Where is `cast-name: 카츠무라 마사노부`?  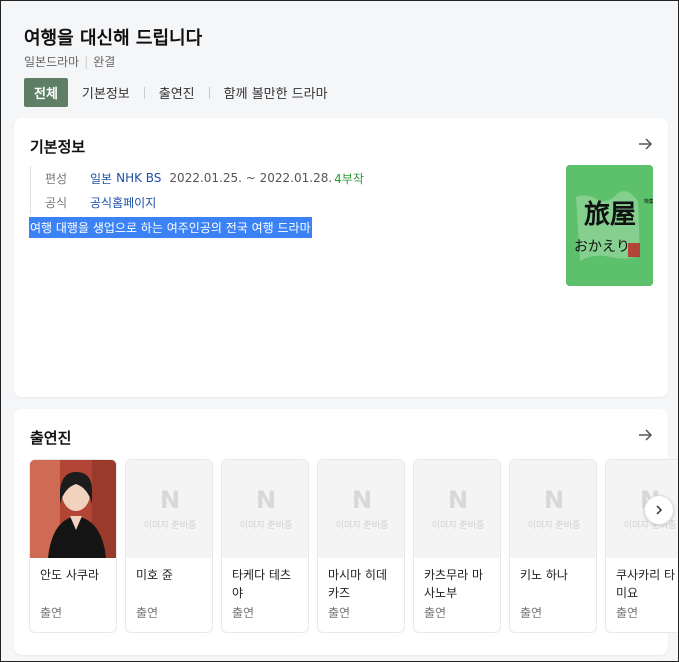 cast-name: 카츠무라 마사노부 is located at coordinates (454, 584).